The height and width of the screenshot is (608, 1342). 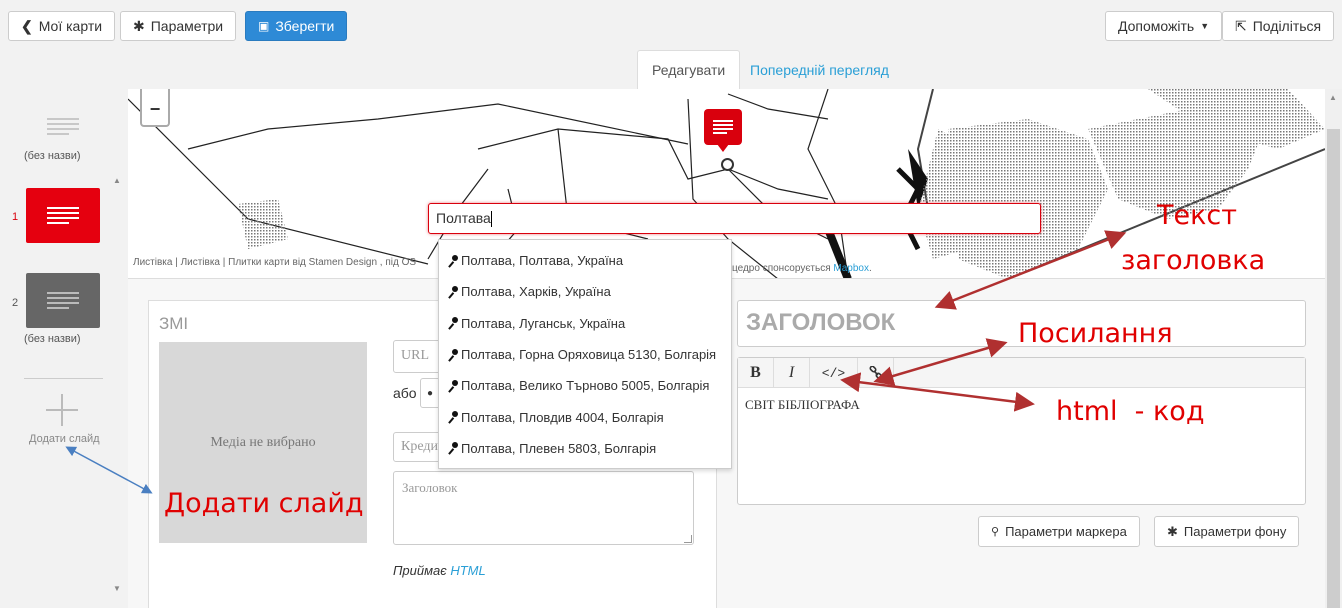 What do you see at coordinates (405, 393) in the screenshot?
I see `or-label: або` at bounding box center [405, 393].